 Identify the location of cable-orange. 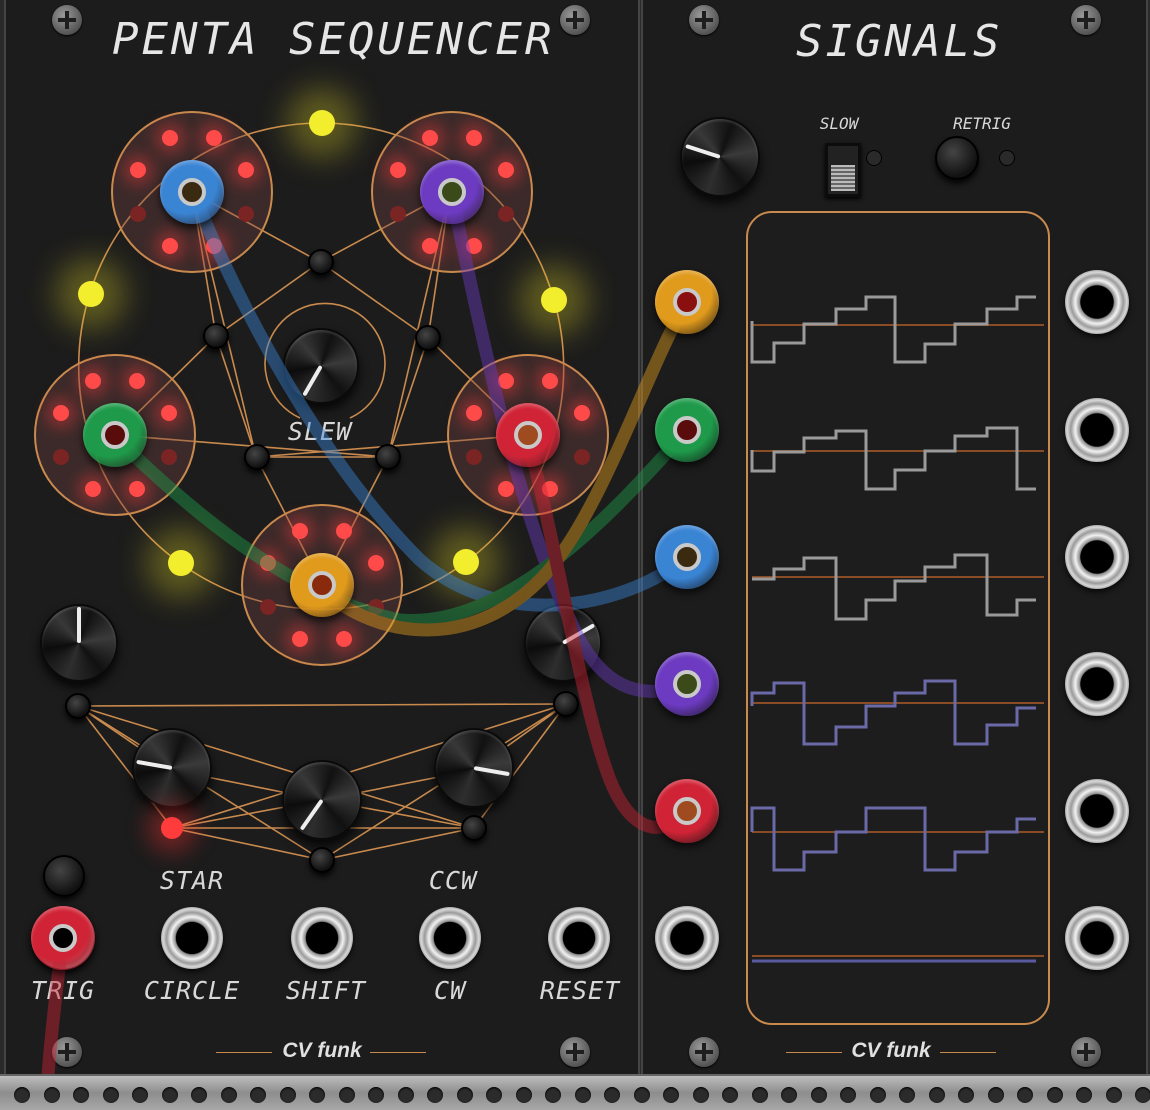
(504, 467).